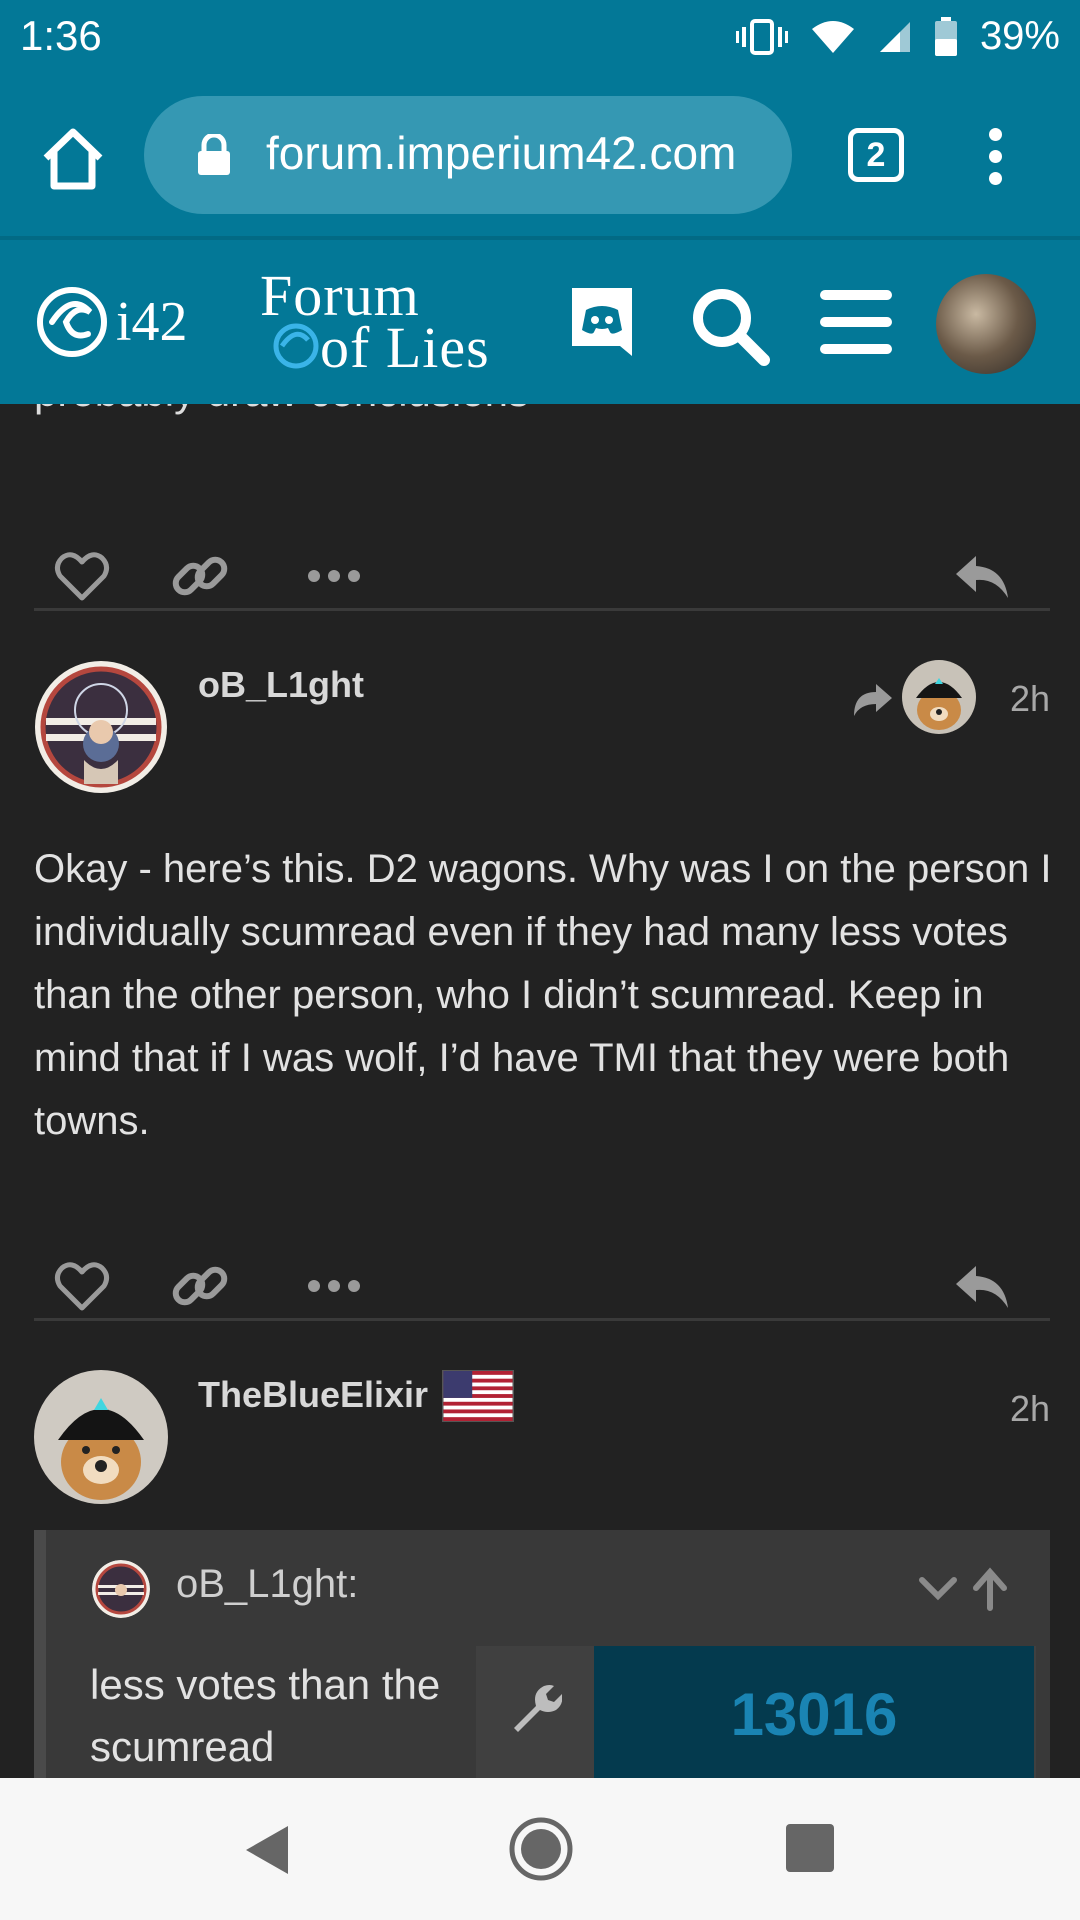  What do you see at coordinates (281, 410) in the screenshot?
I see `previous-post-cutoff-text: probably draw conclusions` at bounding box center [281, 410].